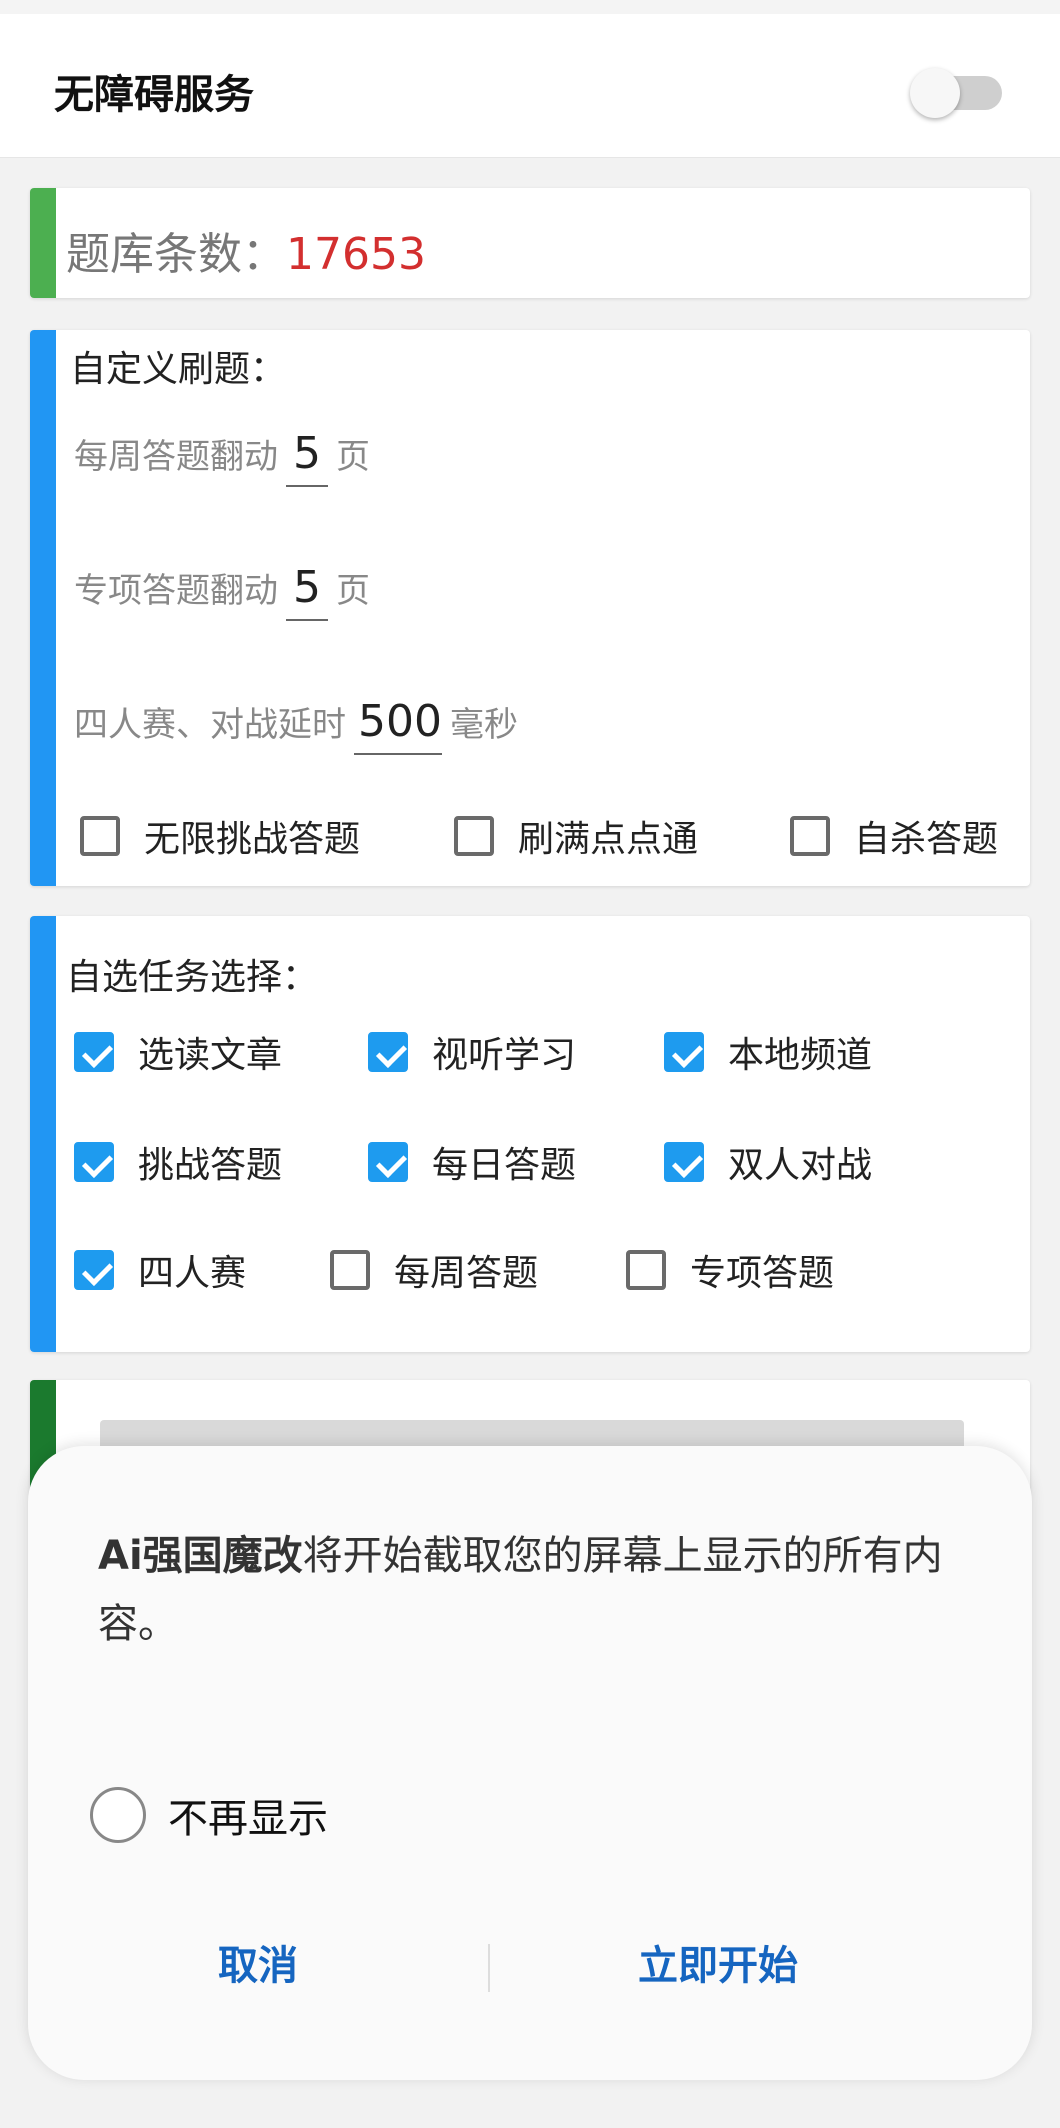 The height and width of the screenshot is (2128, 1060). What do you see at coordinates (176, 457) in the screenshot?
I see `weekly-label: 每周答题翻动` at bounding box center [176, 457].